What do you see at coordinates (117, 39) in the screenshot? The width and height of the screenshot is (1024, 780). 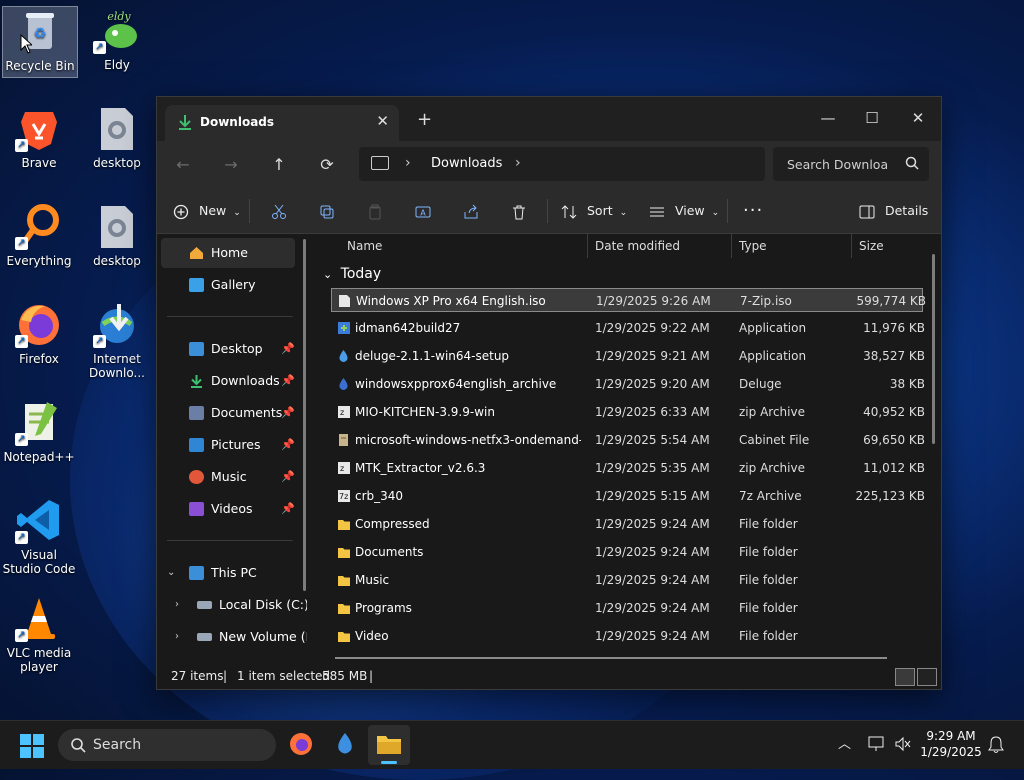 I see `desktop-icon-eldy: eldy ↗ Eldy` at bounding box center [117, 39].